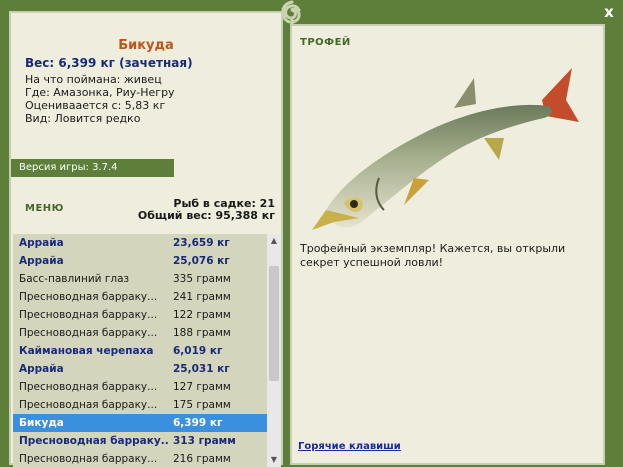  Describe the element at coordinates (74, 279) in the screenshot. I see `list-item-name: Басс-павлиний глаз` at that location.